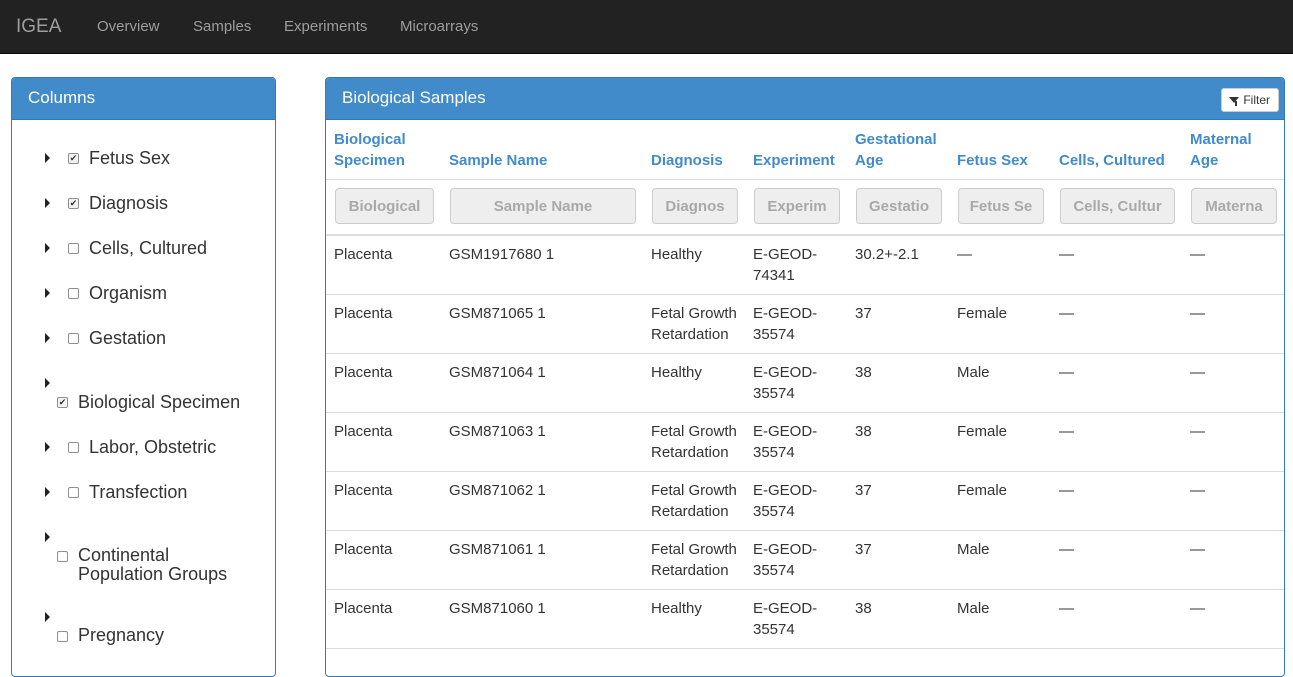 This screenshot has height=677, width=1293. What do you see at coordinates (384, 206) in the screenshot?
I see `filter-input-biological-specimen` at bounding box center [384, 206].